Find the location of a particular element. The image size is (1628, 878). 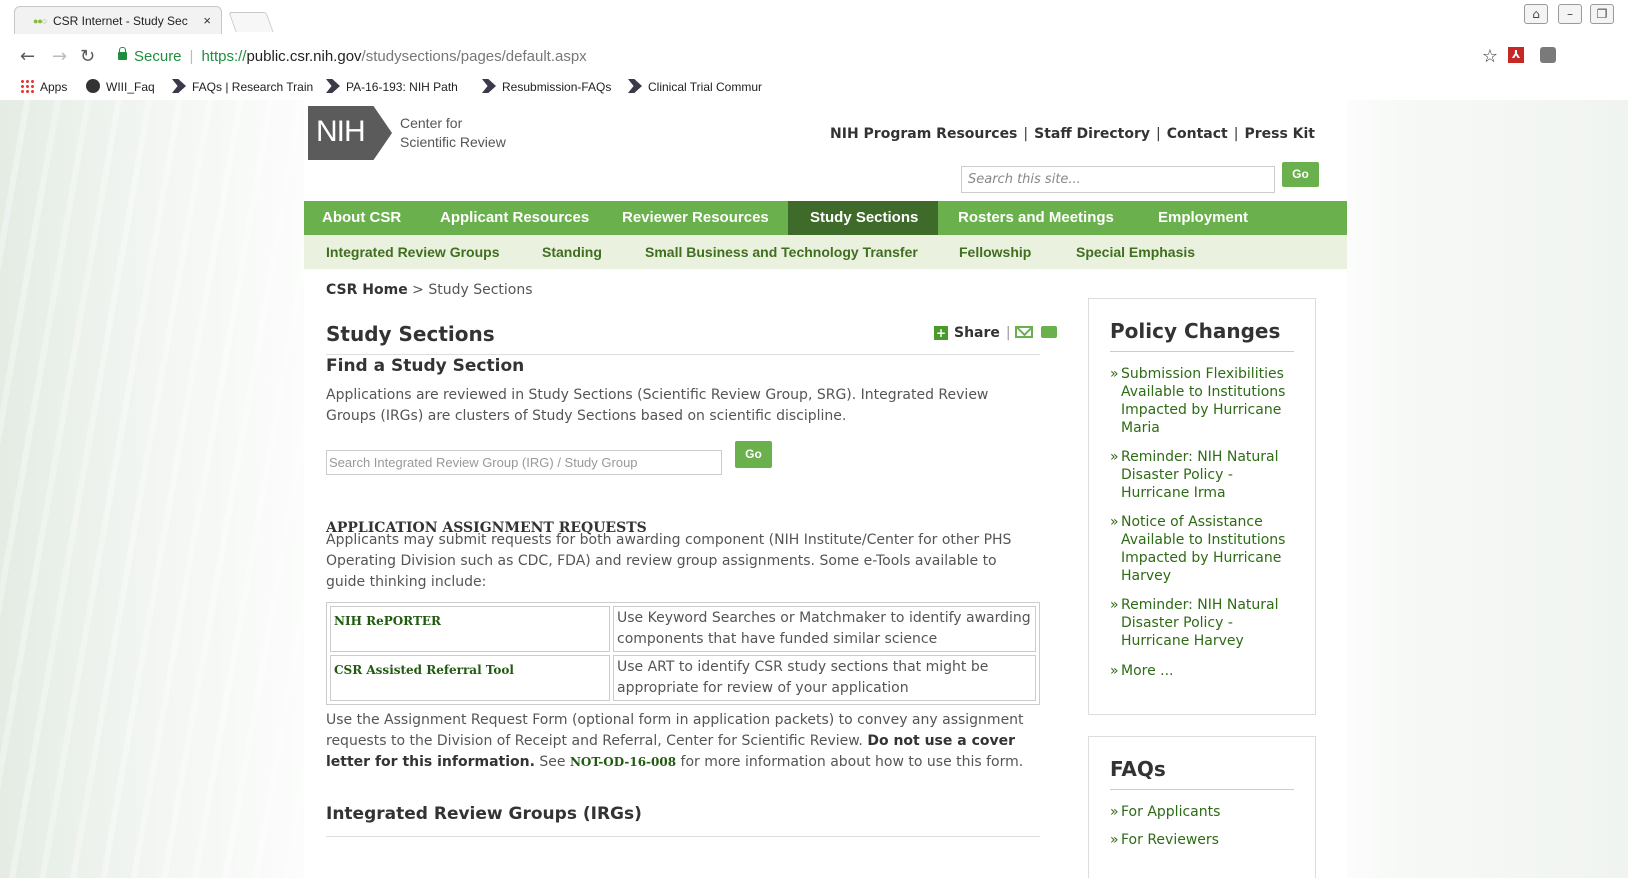

subnav-irgs: Integrated Review Groups is located at coordinates (412, 252).